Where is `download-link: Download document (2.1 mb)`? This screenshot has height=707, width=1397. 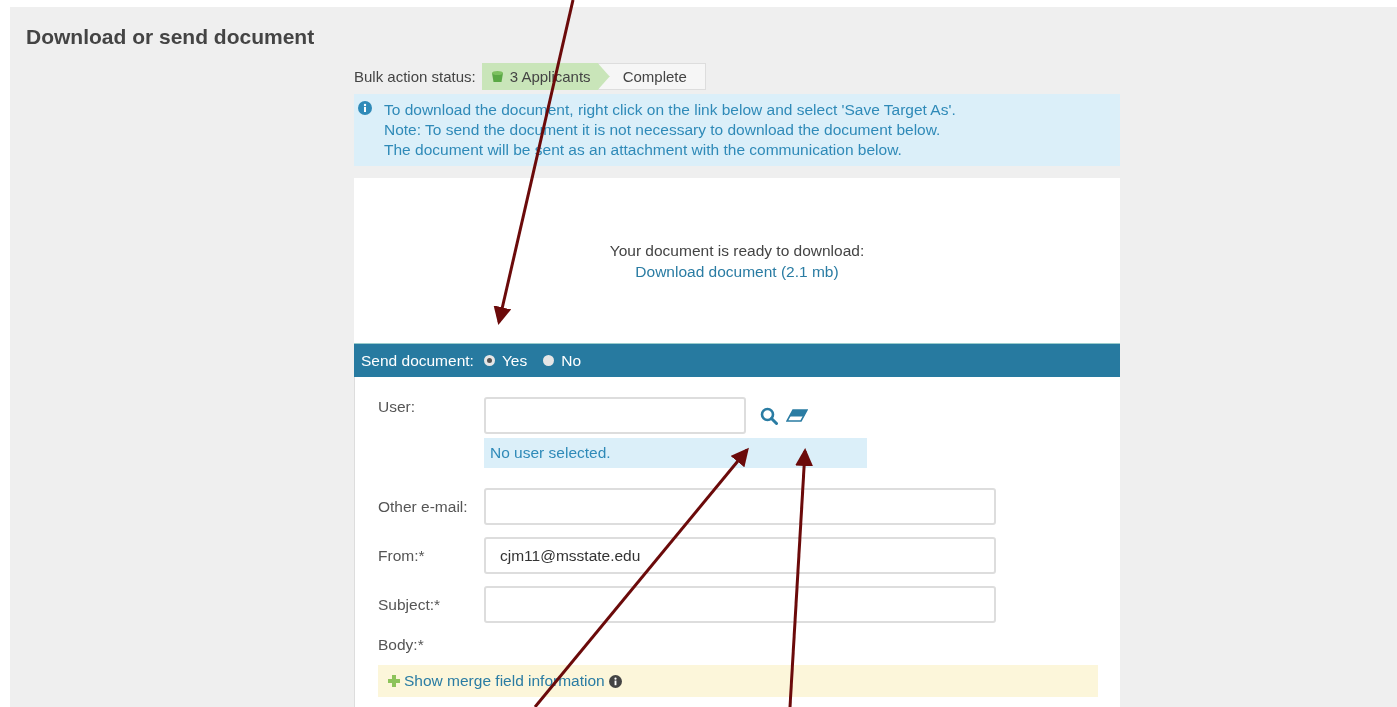 download-link: Download document (2.1 mb) is located at coordinates (737, 271).